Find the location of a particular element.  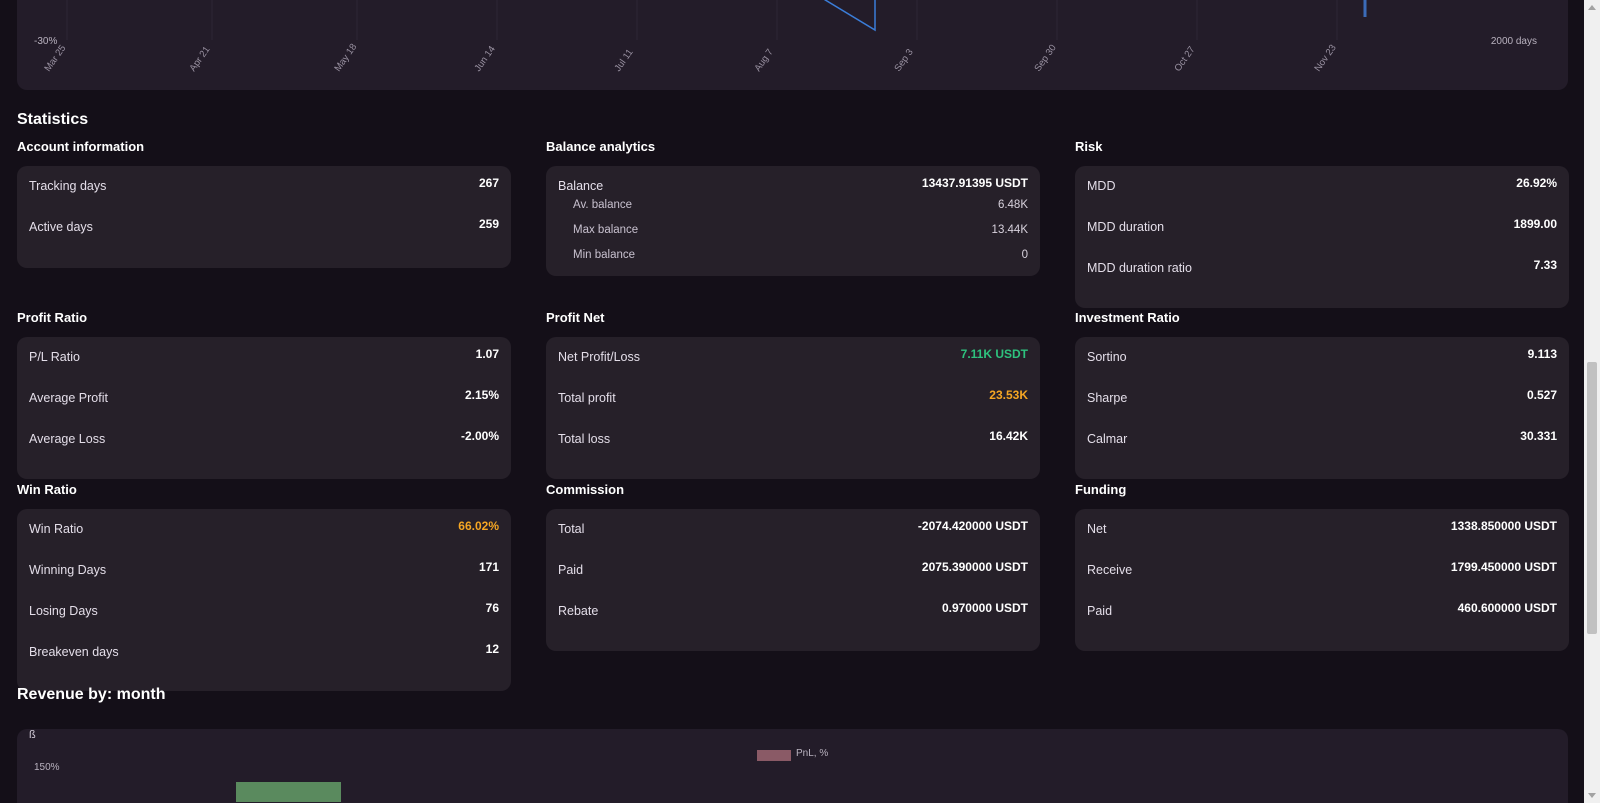

stat-label: Total is located at coordinates (571, 529).